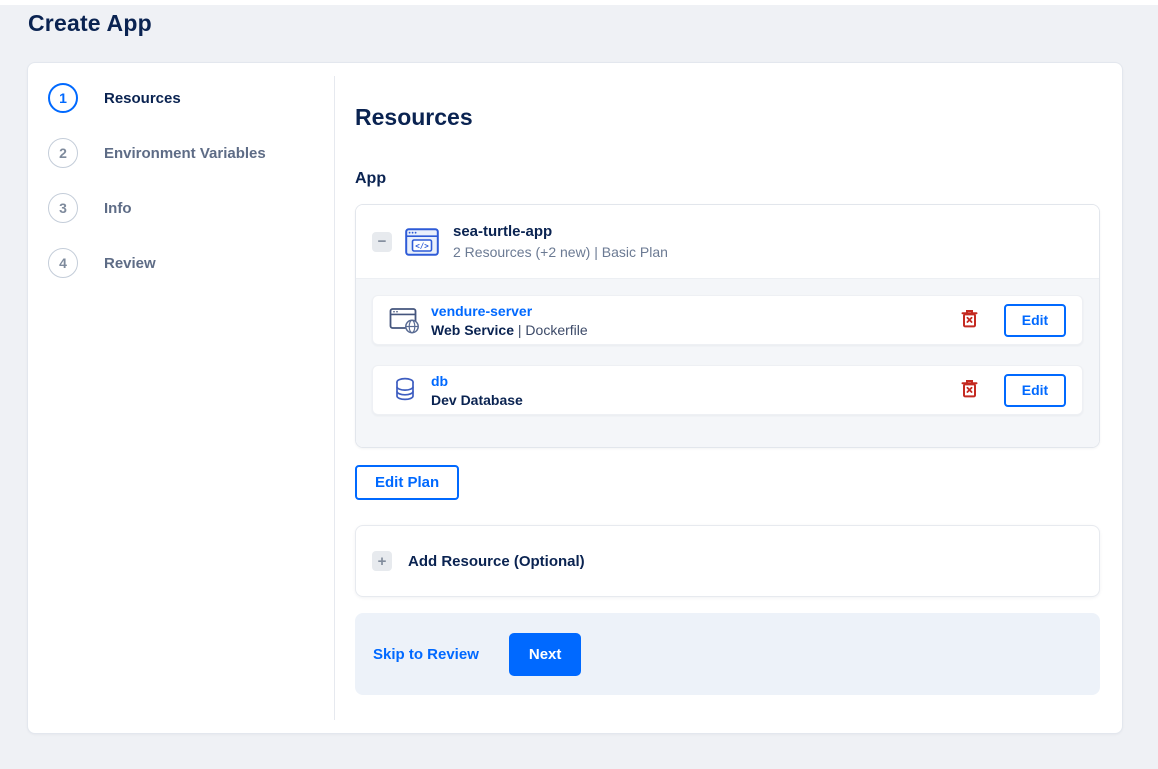  What do you see at coordinates (63, 208) in the screenshot?
I see `step-number-badge: 3` at bounding box center [63, 208].